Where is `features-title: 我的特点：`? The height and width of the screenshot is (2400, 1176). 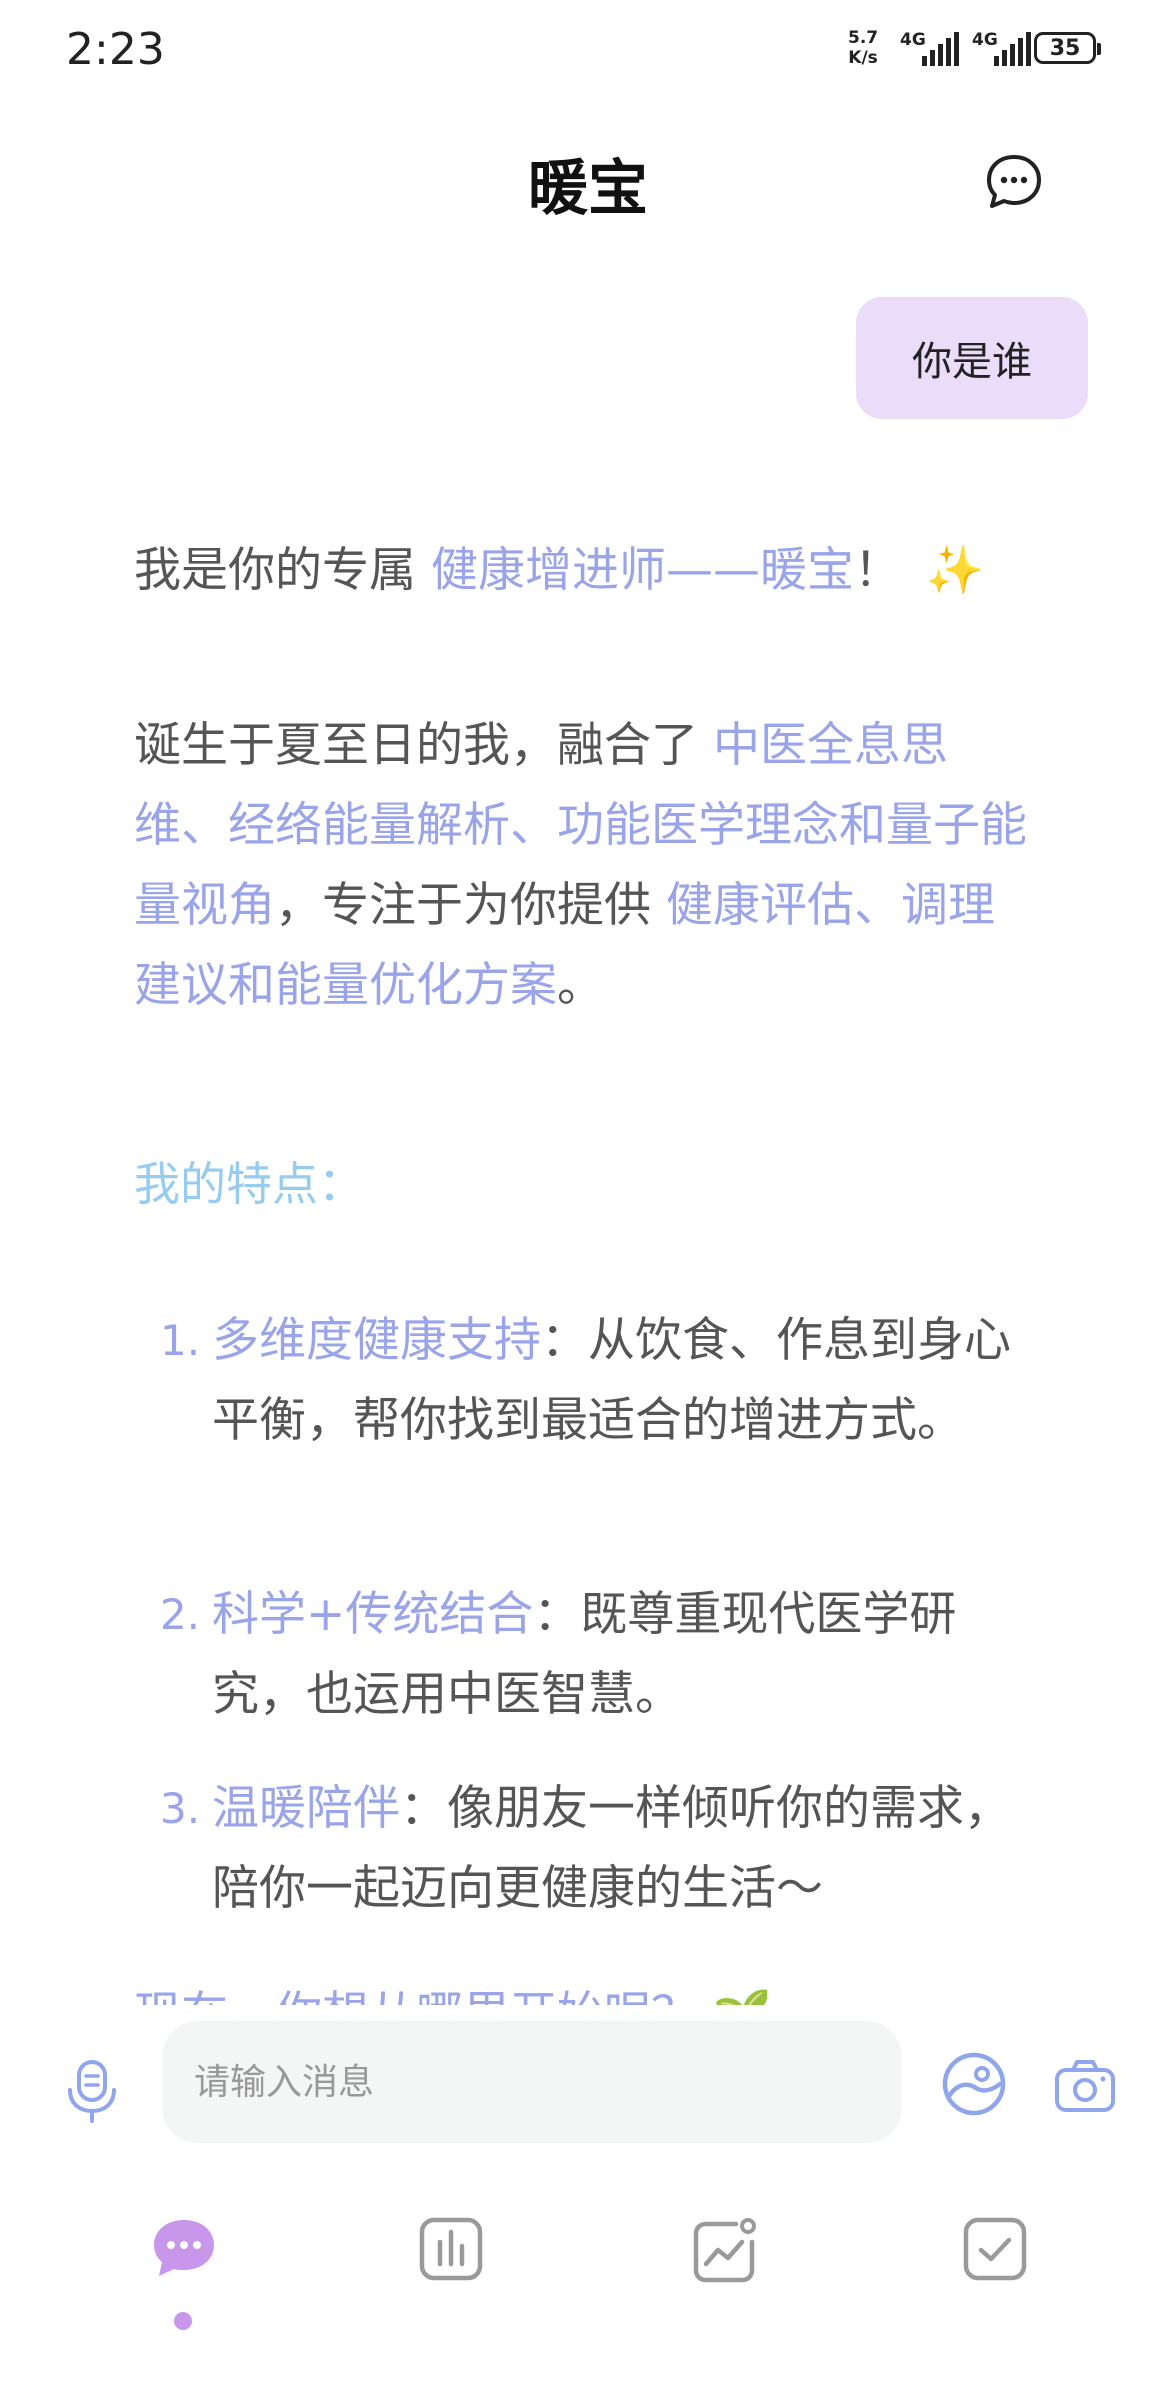 features-title: 我的特点： is located at coordinates (249, 1184).